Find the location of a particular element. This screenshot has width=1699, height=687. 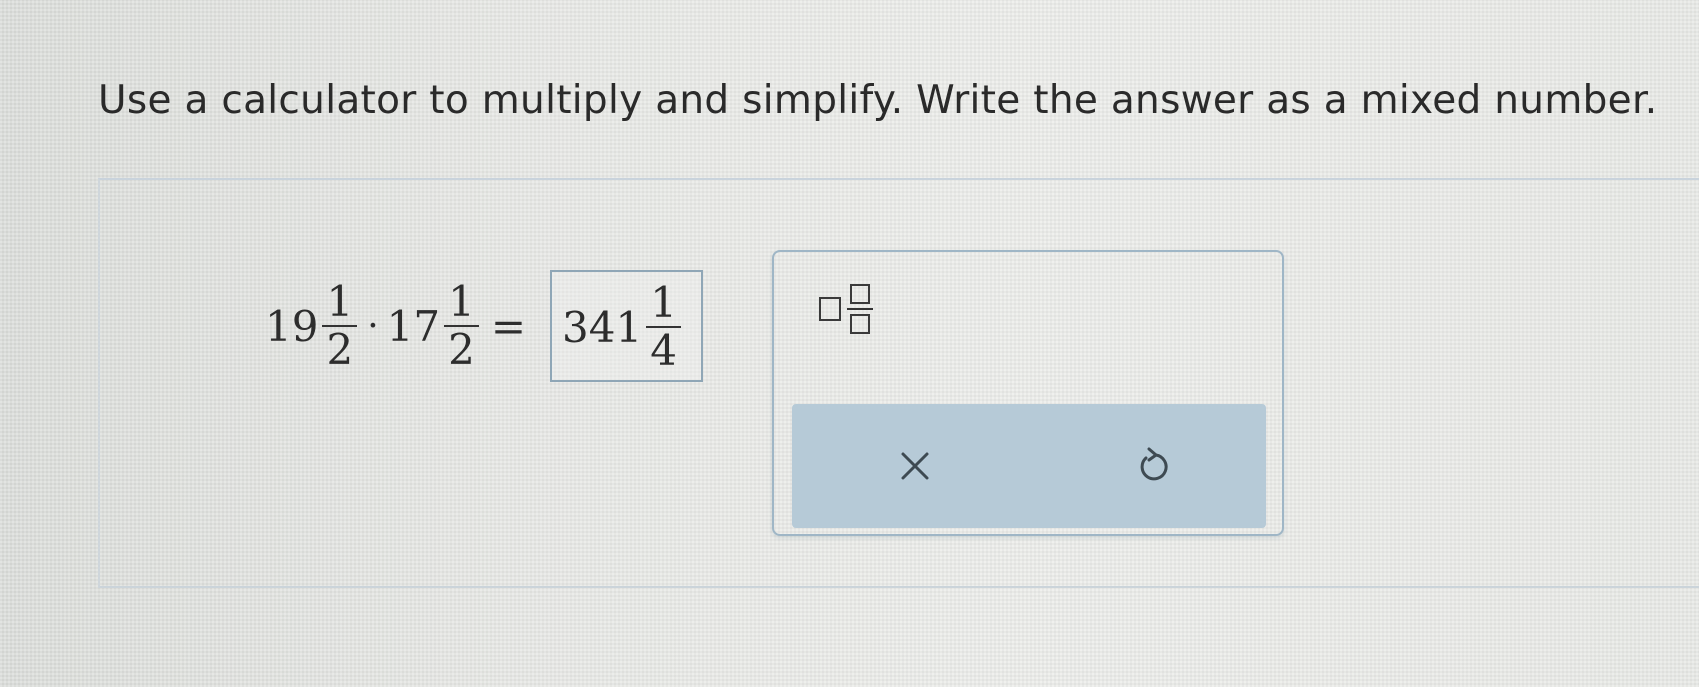

factor-2-numerator: 1 is located at coordinates (461, 301).